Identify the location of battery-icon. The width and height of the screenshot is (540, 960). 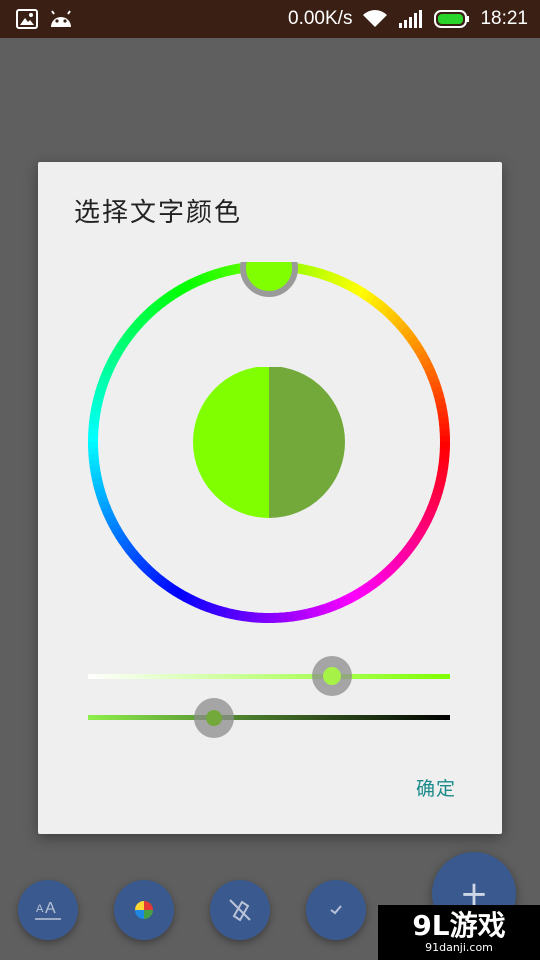
(452, 19).